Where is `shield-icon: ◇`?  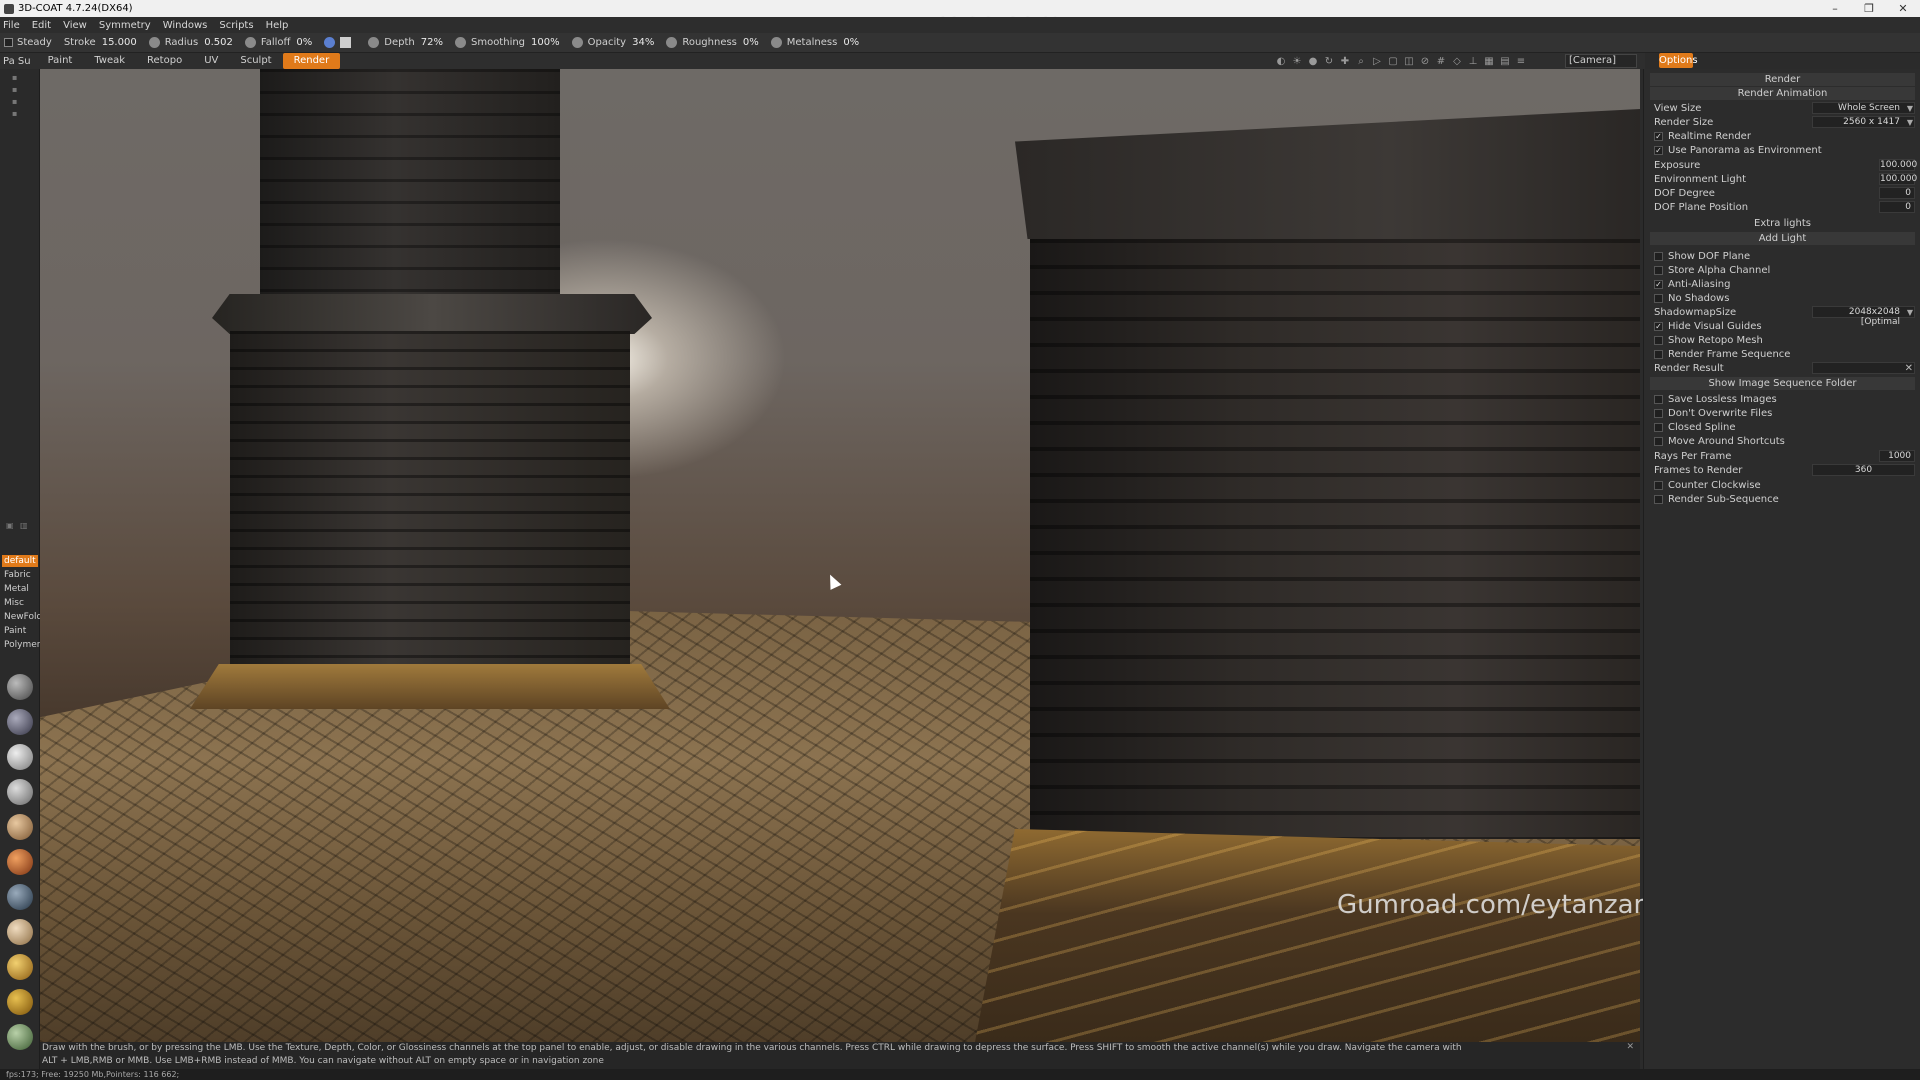 shield-icon: ◇ is located at coordinates (1457, 61).